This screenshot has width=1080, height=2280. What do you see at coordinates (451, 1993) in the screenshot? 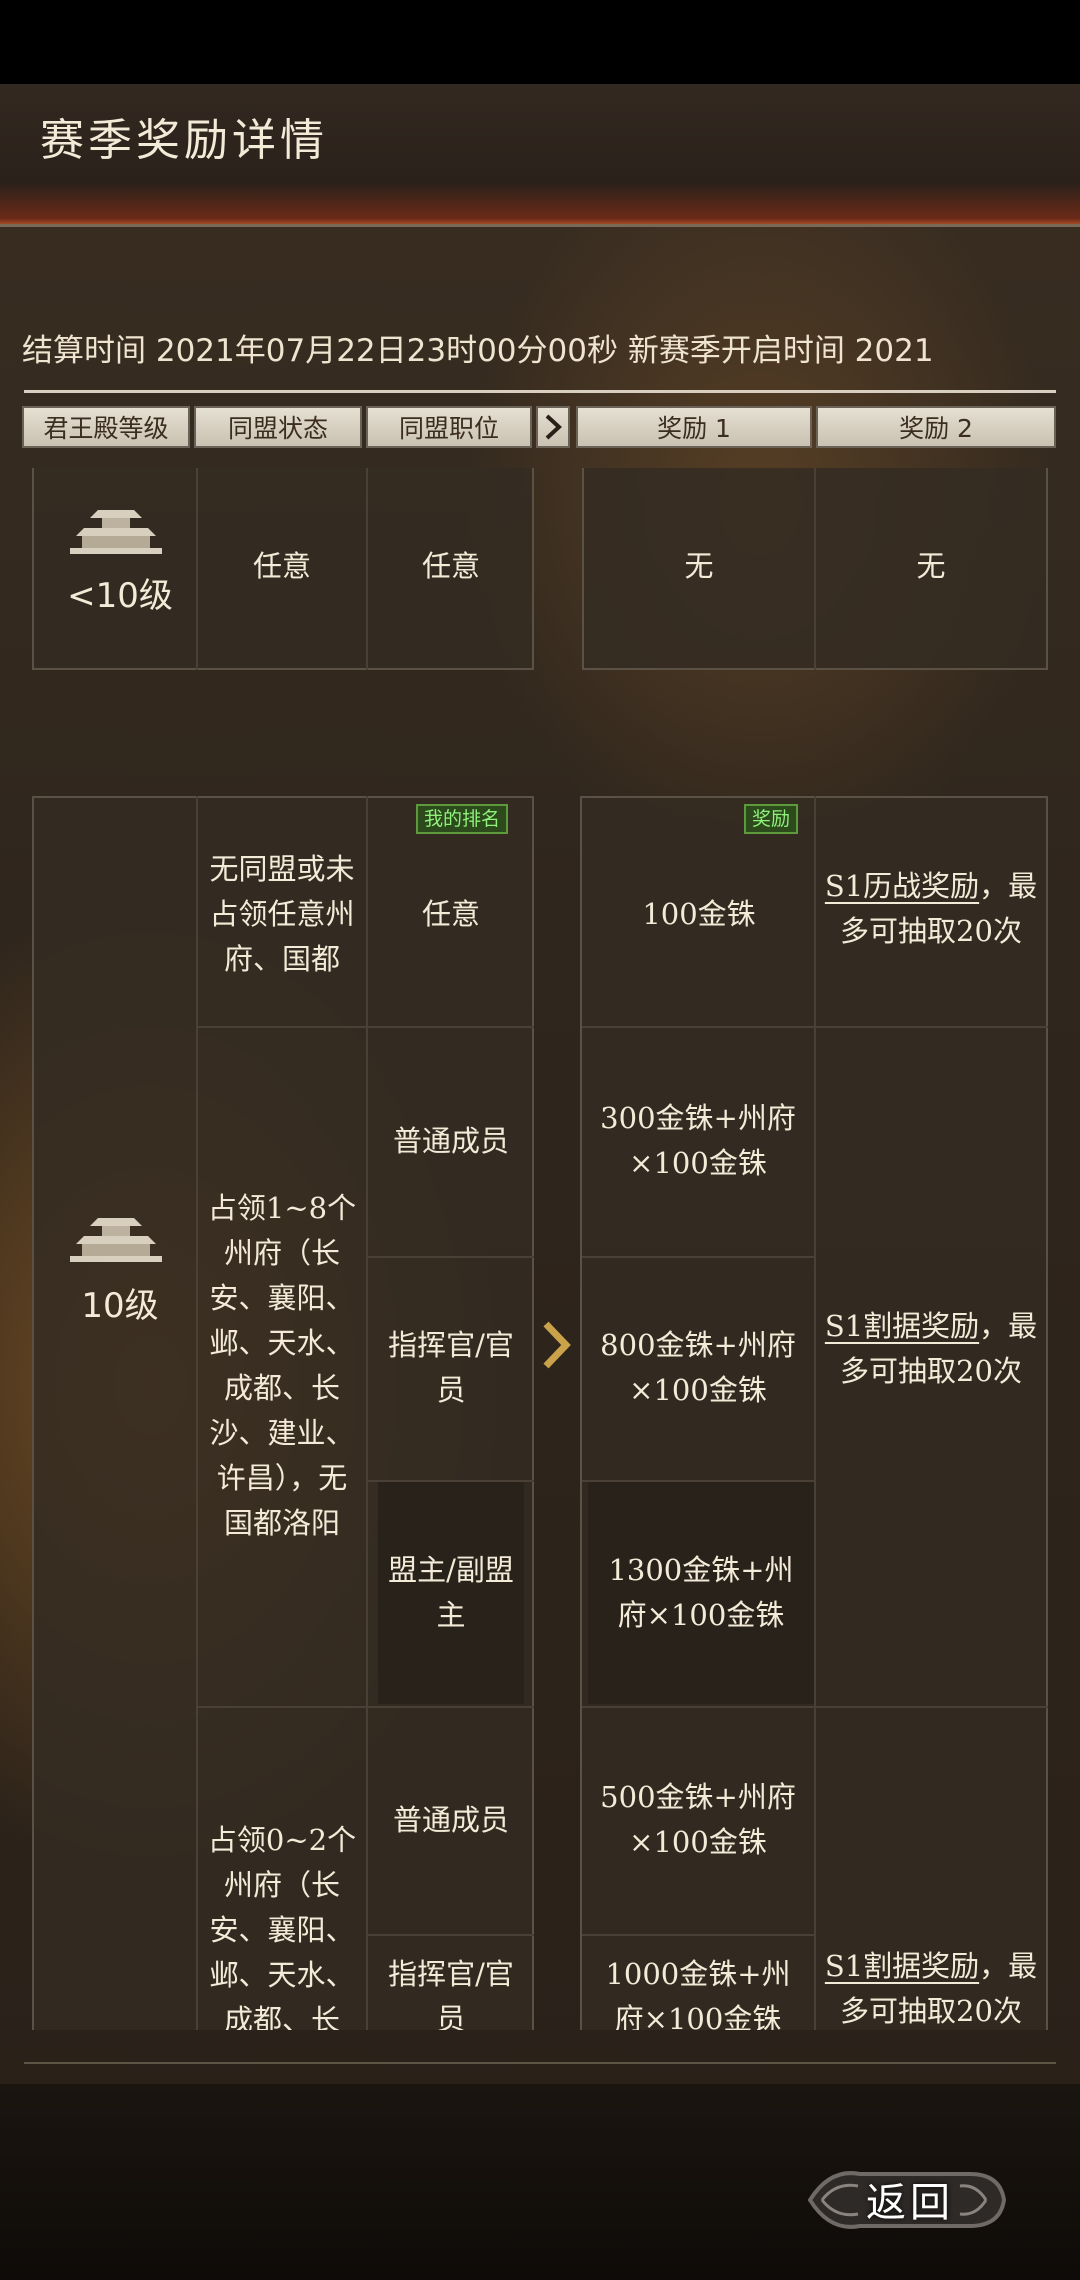
I see `group3-position-officer: 指挥官/官员` at bounding box center [451, 1993].